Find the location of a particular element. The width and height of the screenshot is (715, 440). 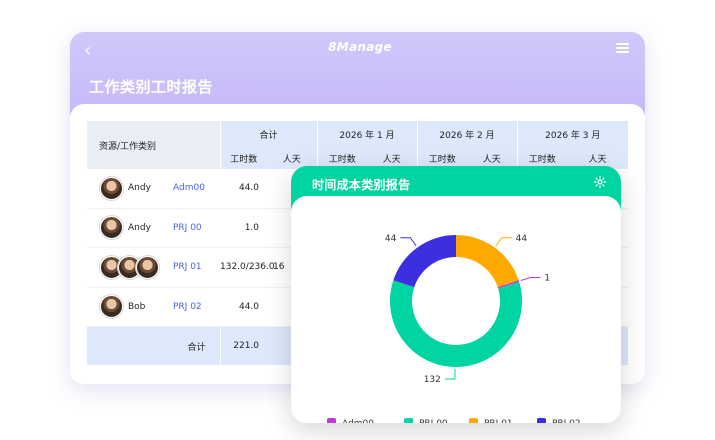

subheader: 工时数 is located at coordinates (243, 158).